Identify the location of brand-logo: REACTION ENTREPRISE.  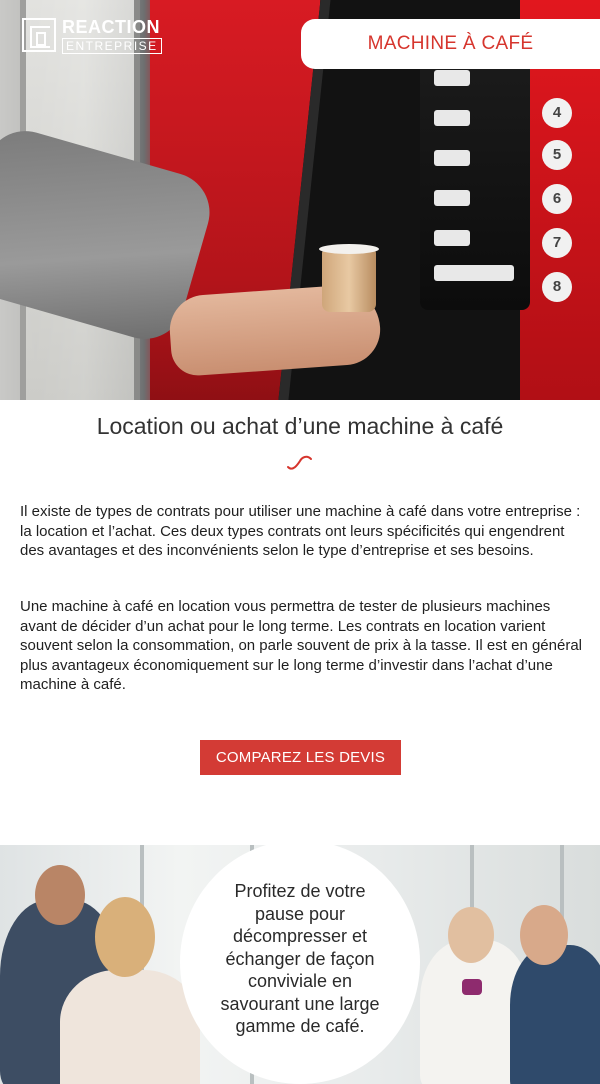
(92, 36).